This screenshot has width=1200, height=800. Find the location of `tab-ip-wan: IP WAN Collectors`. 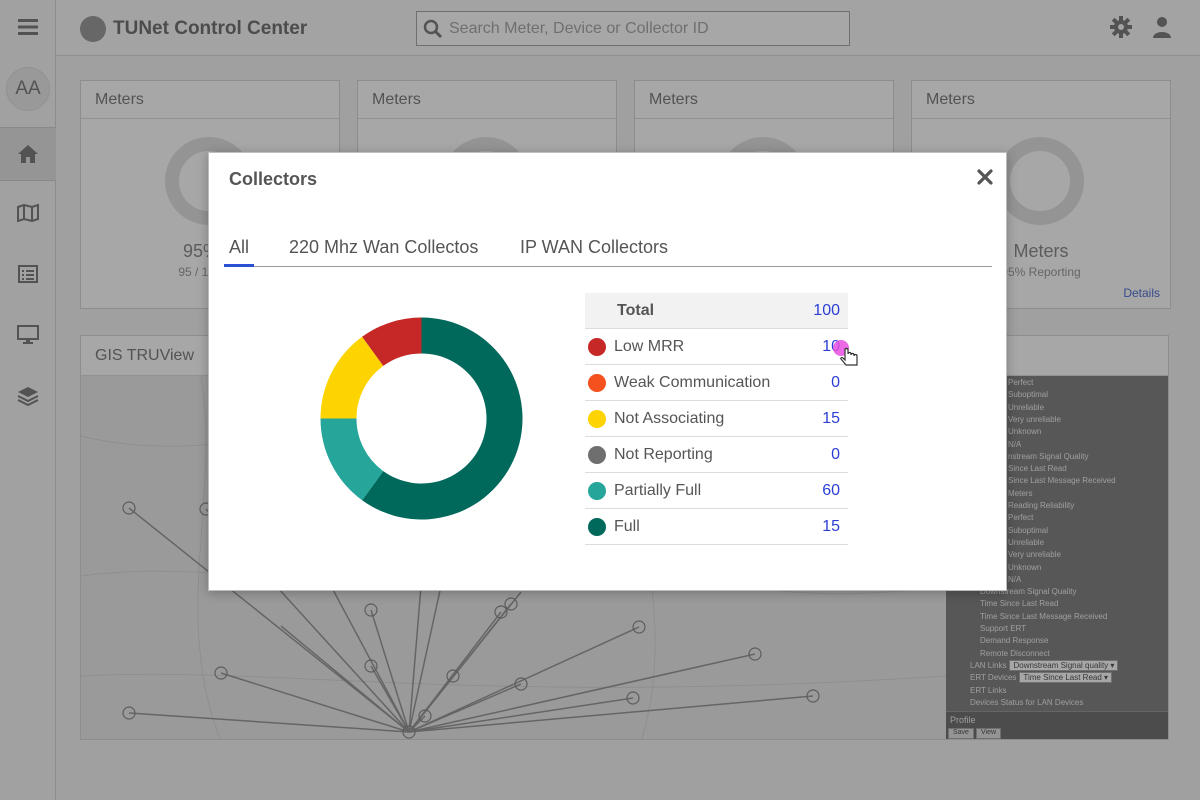

tab-ip-wan: IP WAN Collectors is located at coordinates (594, 252).